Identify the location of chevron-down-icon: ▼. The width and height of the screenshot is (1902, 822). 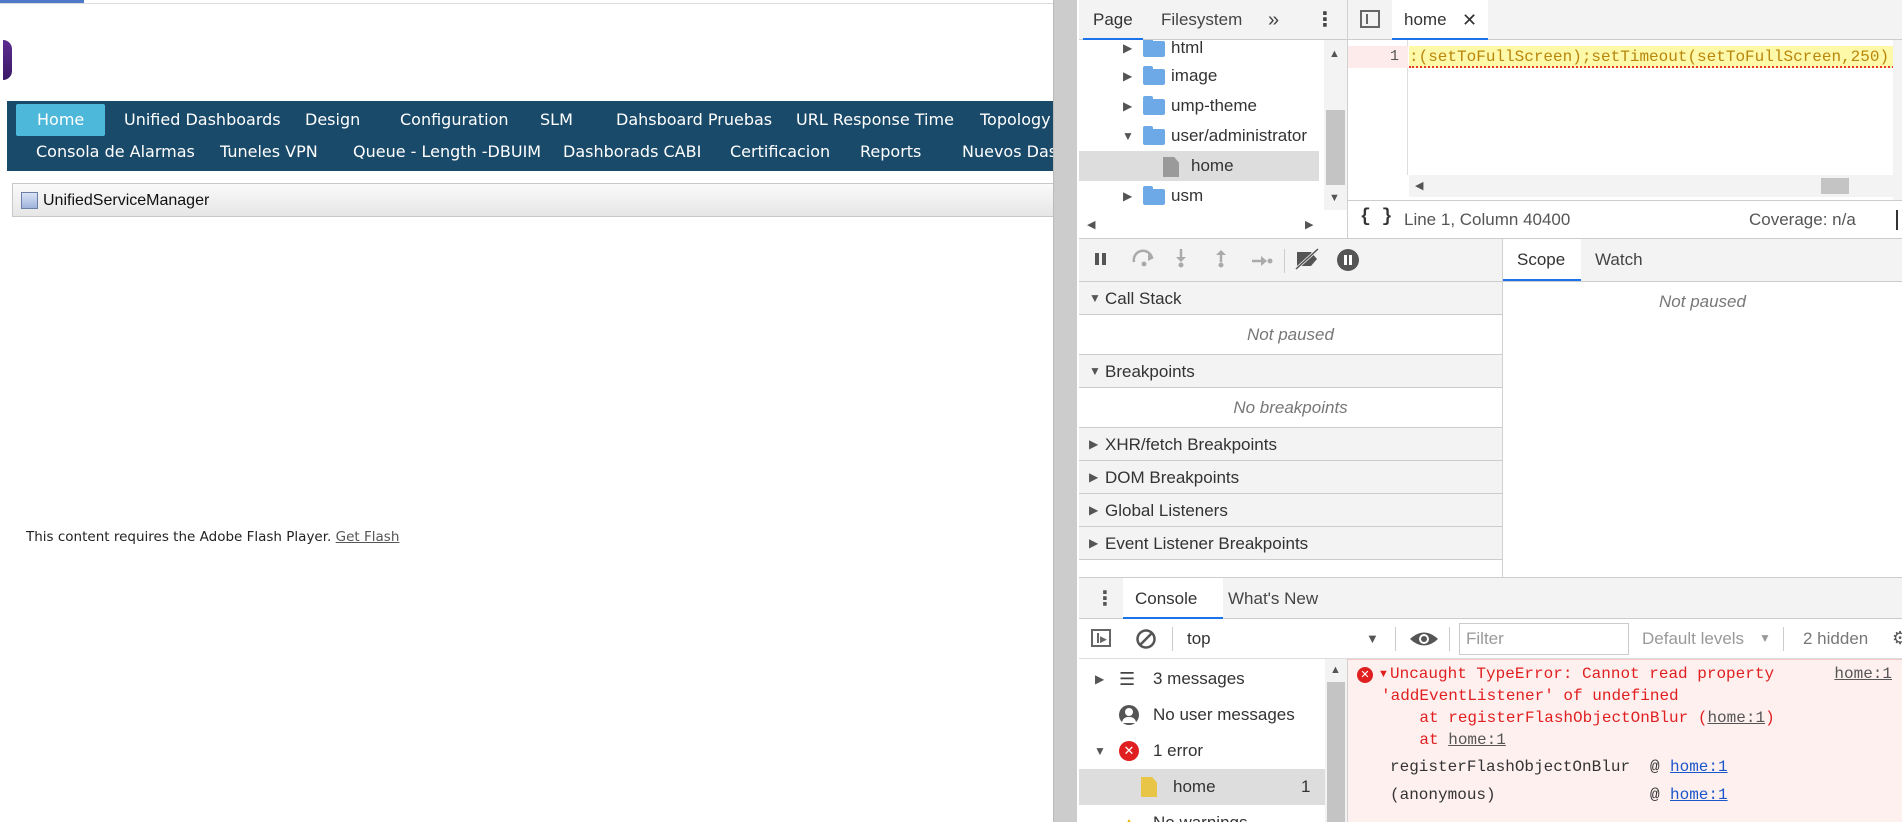
(1372, 638).